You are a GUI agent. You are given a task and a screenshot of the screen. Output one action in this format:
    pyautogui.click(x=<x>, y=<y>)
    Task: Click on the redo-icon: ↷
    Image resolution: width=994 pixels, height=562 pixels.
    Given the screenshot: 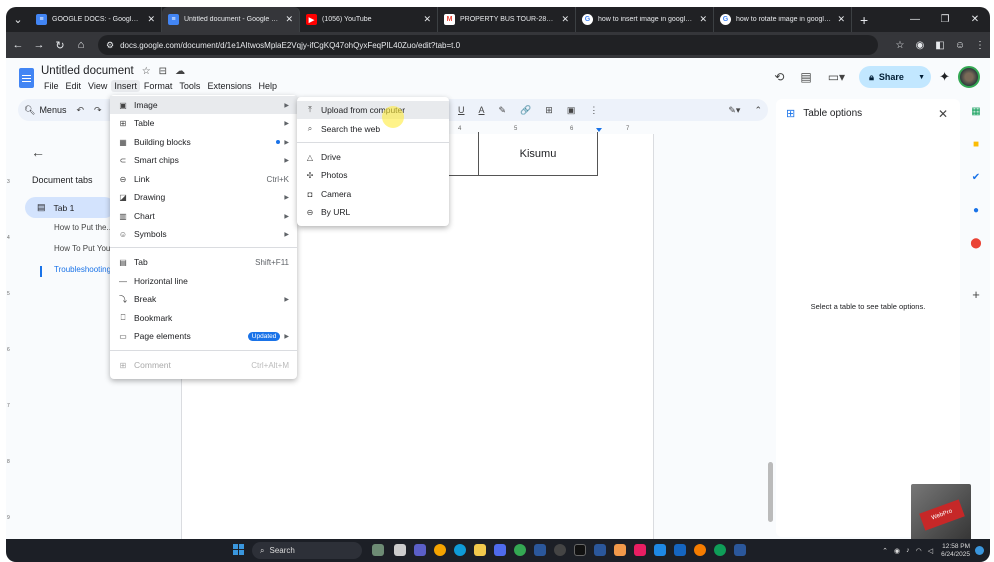 What is the action you would take?
    pyautogui.click(x=98, y=110)
    